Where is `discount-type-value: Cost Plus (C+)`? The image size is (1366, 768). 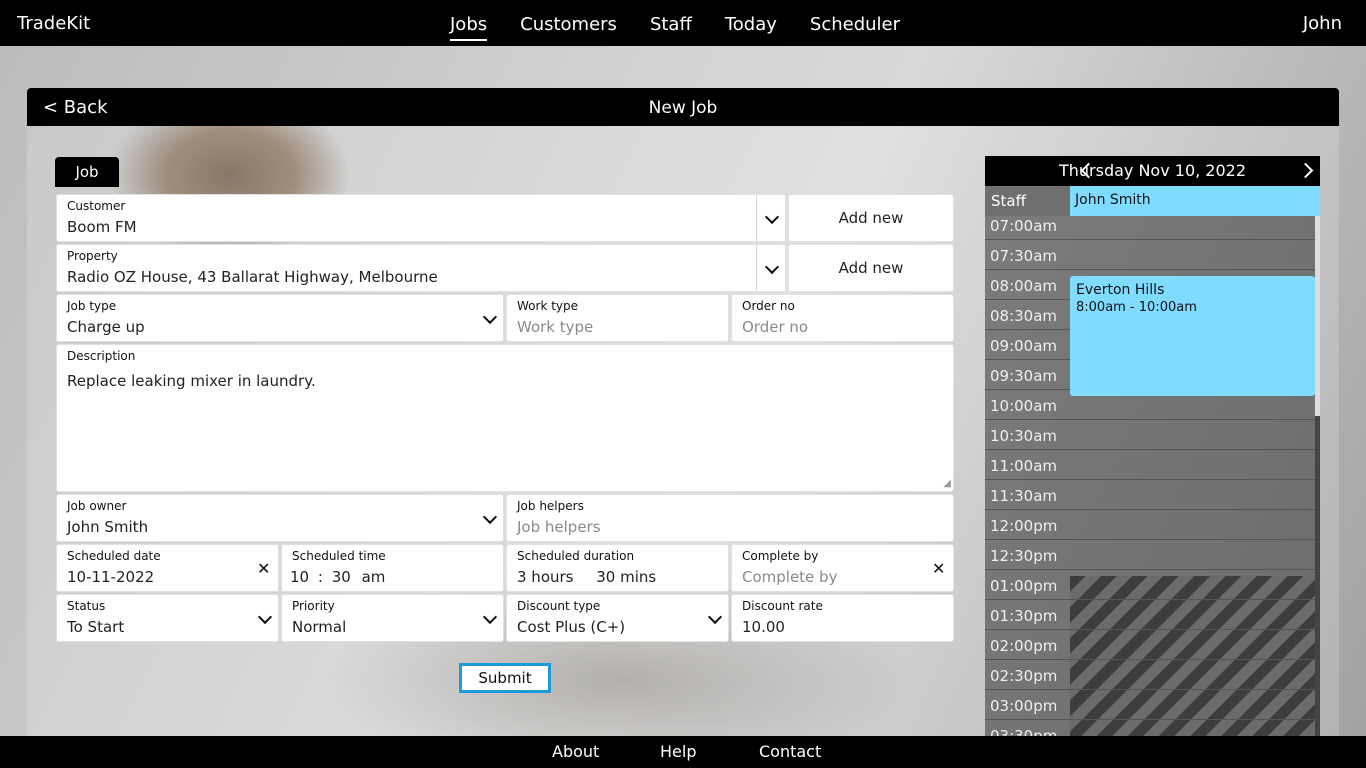 discount-type-value: Cost Plus (C+) is located at coordinates (571, 627).